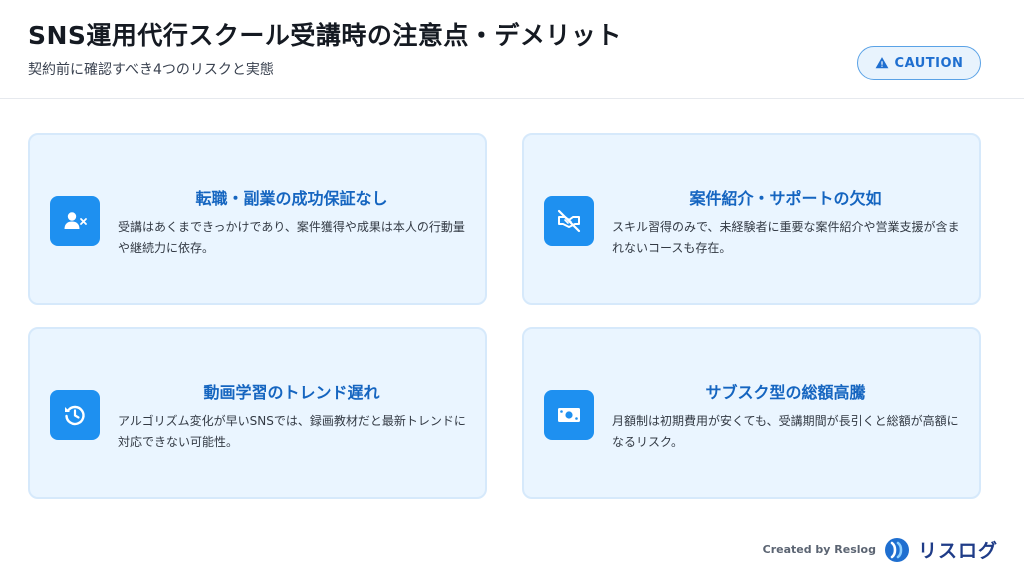 This screenshot has width=1024, height=567. Describe the element at coordinates (785, 431) in the screenshot. I see `card-text: 月額制は初期費用が安くても、受講期間が長引くと総額が高額になるリスク。` at that location.